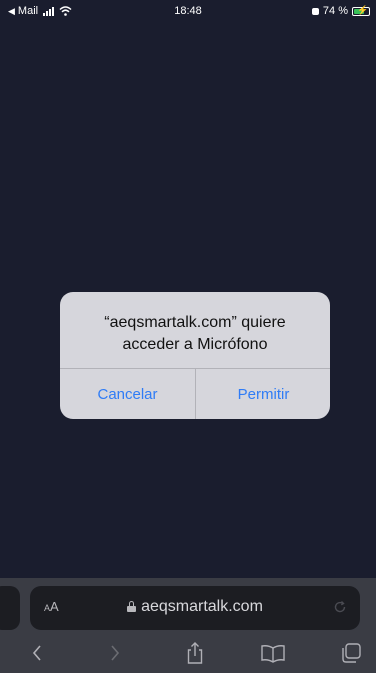 The height and width of the screenshot is (673, 376). I want to click on share-icon, so click(195, 653).